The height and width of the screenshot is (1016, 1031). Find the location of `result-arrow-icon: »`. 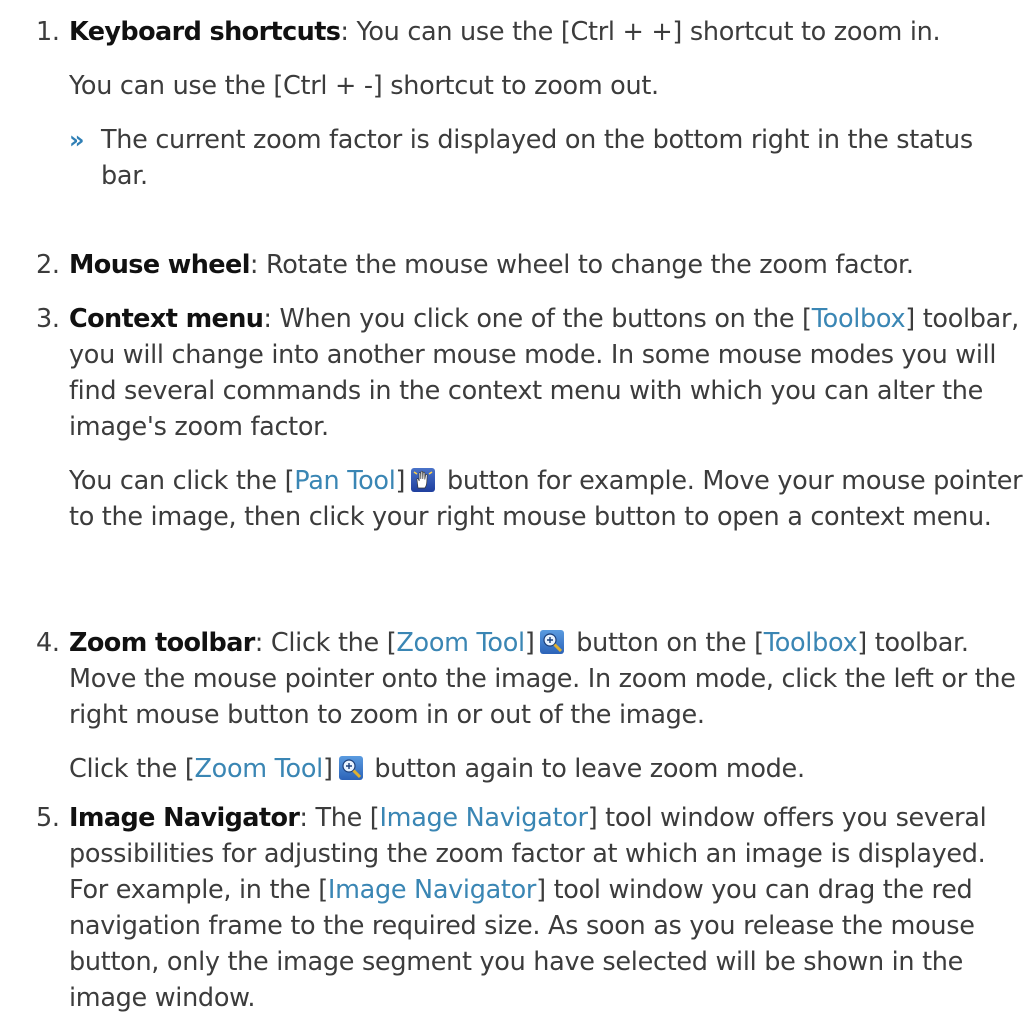

result-arrow-icon: » is located at coordinates (77, 140).